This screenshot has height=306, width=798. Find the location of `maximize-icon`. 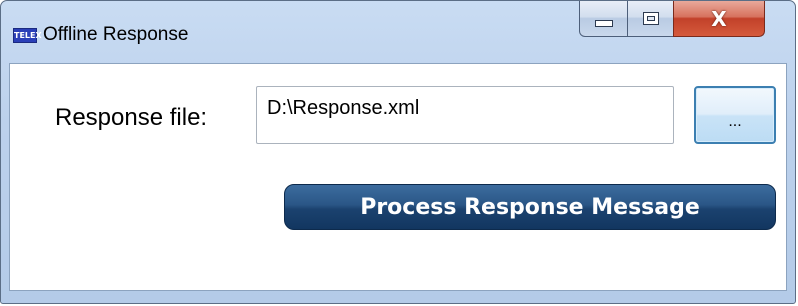

maximize-icon is located at coordinates (650, 18).